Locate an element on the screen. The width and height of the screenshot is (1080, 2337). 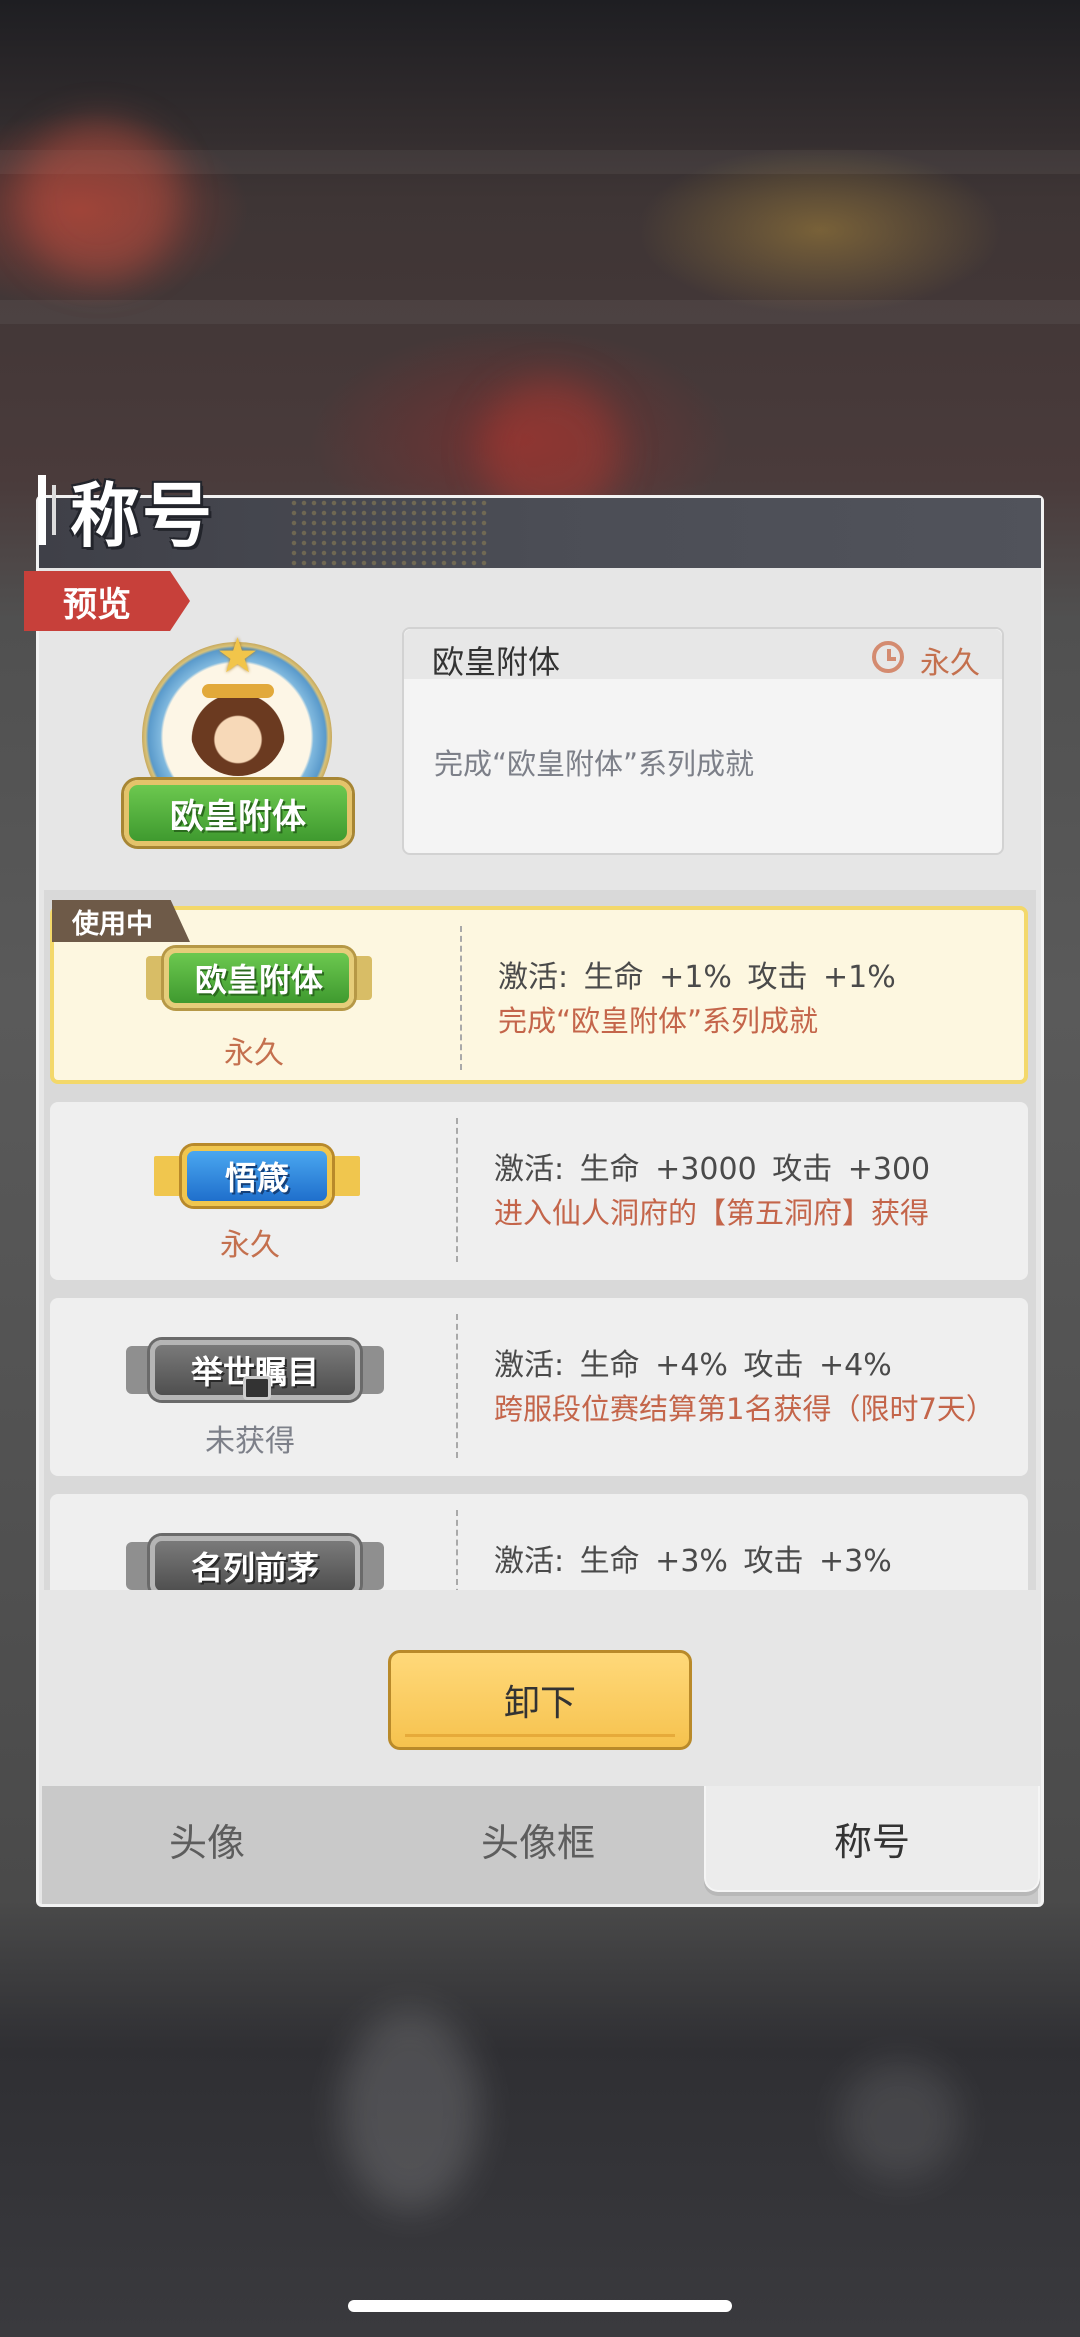
star-icon: ★ is located at coordinates (238, 656).